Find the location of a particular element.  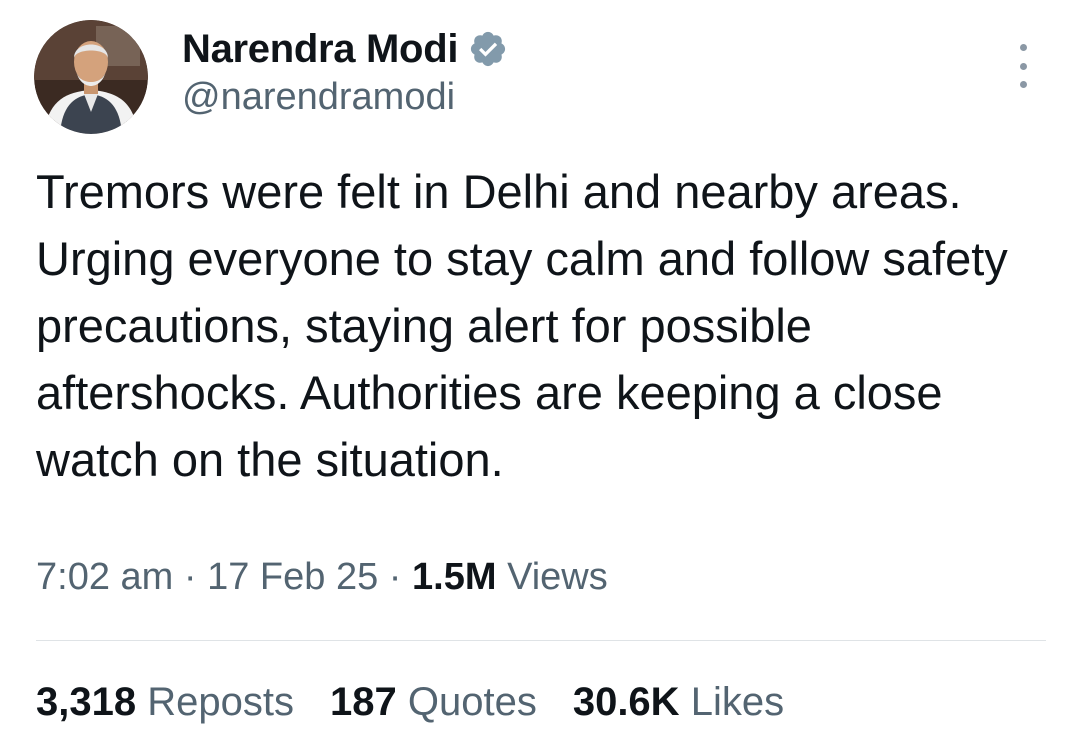

avatar-image is located at coordinates (91, 77).